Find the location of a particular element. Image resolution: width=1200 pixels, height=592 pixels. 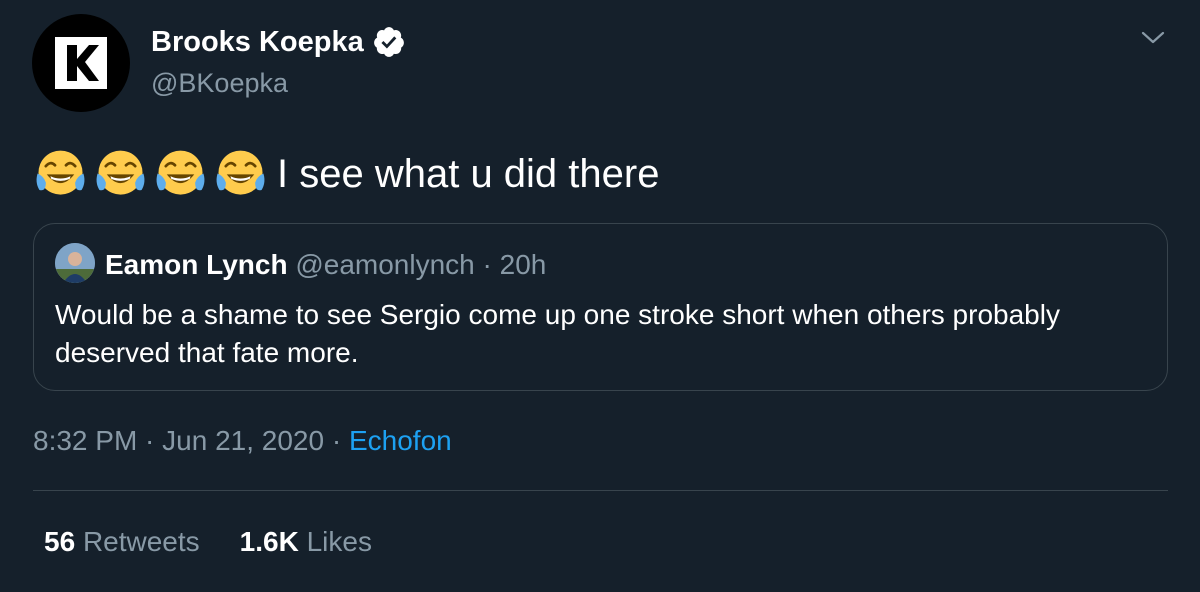

retweets-stat: 56 Retweets is located at coordinates (122, 542).